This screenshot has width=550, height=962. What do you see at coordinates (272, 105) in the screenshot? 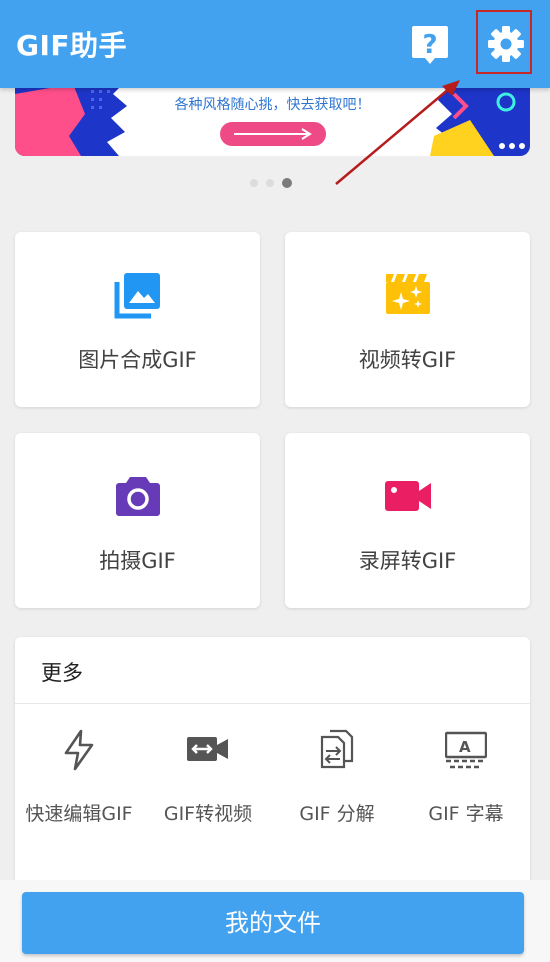
I see `banner-text: 各种风格随心挑，快去获取吧！` at bounding box center [272, 105].